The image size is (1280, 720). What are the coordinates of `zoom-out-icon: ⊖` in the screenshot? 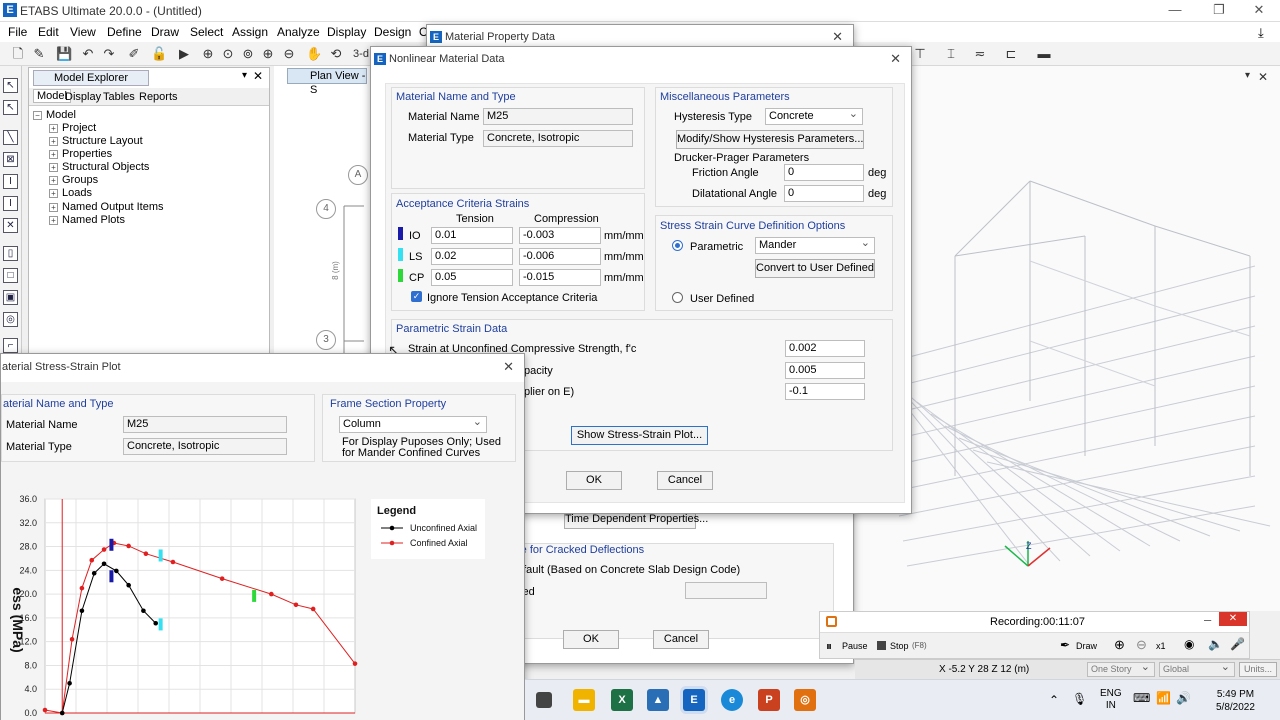 It's located at (289, 54).